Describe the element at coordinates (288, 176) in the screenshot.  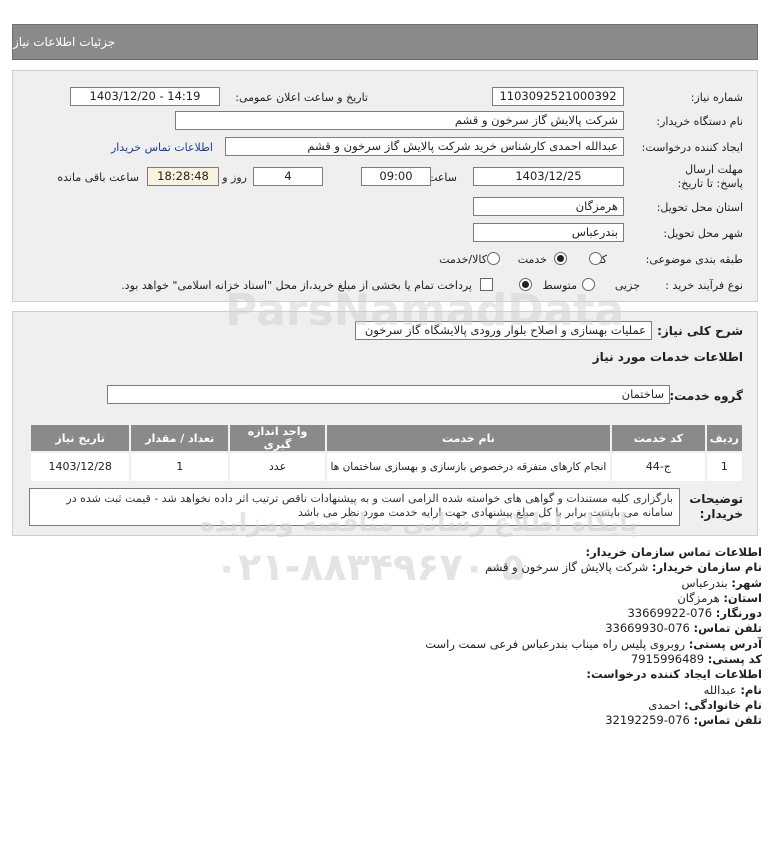
I see `days-field: 4` at that location.